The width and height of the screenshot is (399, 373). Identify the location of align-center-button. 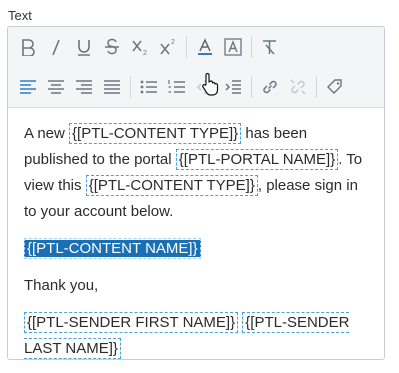
(56, 87).